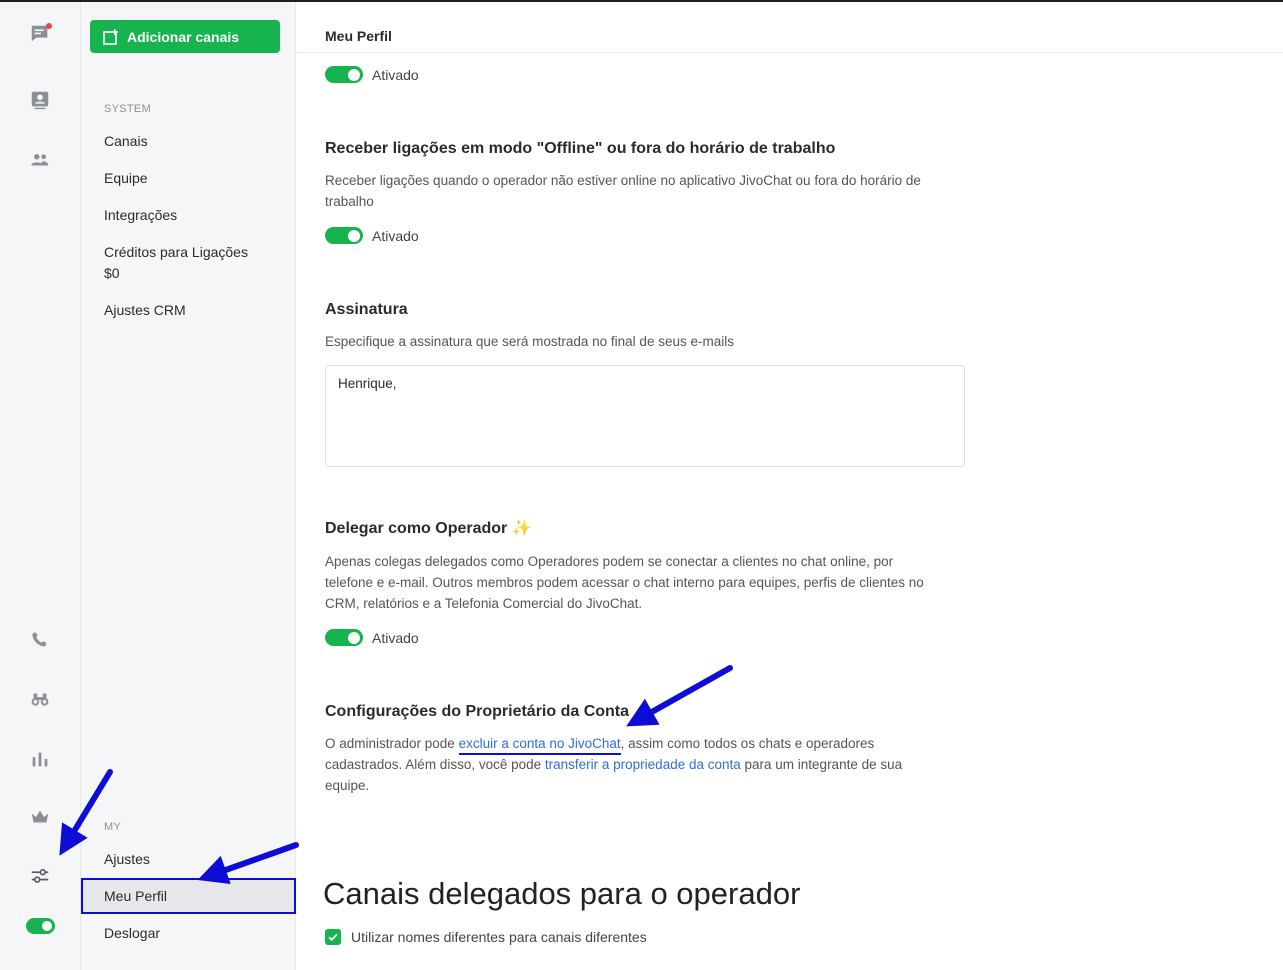 Image resolution: width=1283 pixels, height=970 pixels. I want to click on delegate-title-text: Delegar como Operador, so click(416, 528).